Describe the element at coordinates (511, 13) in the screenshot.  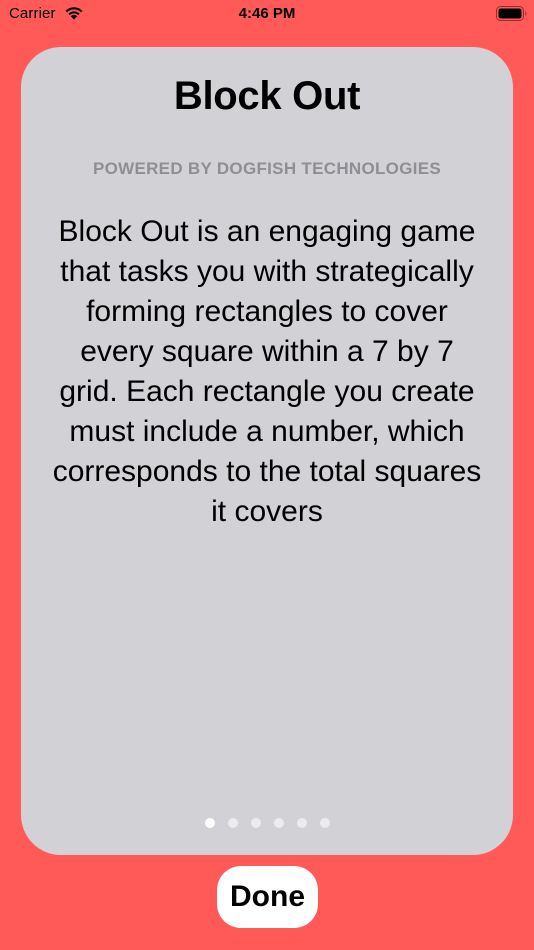
I see `battery-icon` at that location.